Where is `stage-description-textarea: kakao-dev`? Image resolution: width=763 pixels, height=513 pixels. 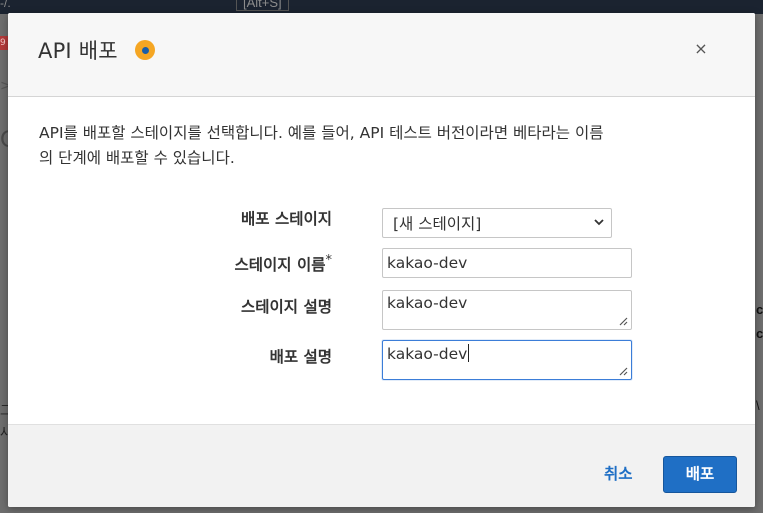 stage-description-textarea: kakao-dev is located at coordinates (507, 310).